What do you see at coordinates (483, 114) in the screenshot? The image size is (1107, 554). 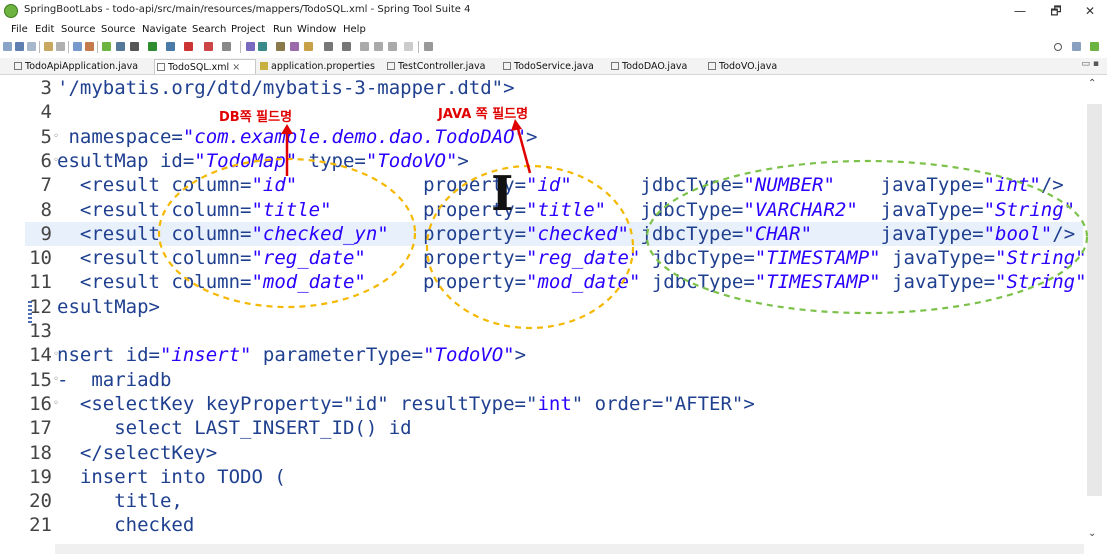 I see `java-field-label: JAVA 쪽 필드명` at bounding box center [483, 114].